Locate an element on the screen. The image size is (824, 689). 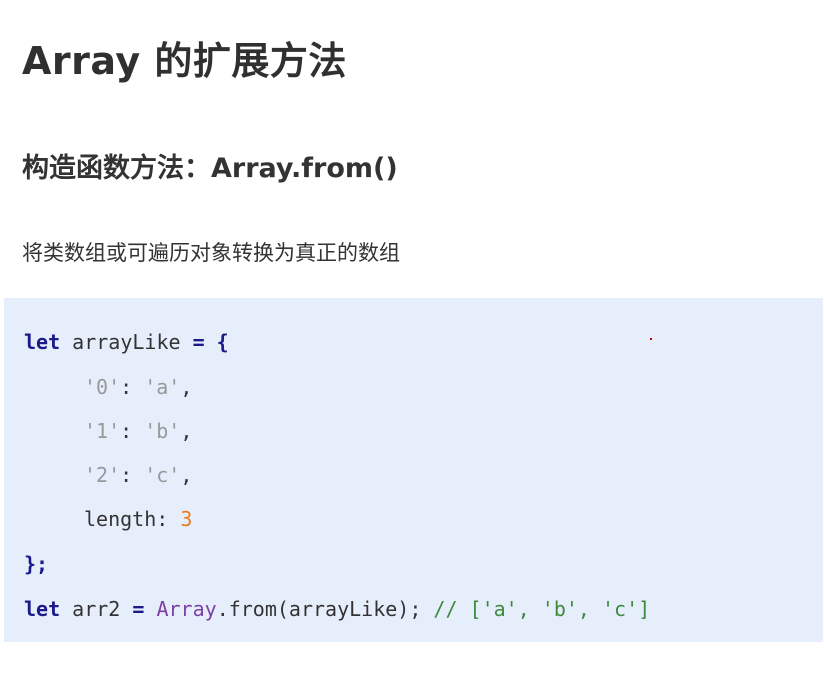
code-line-2: '0': 'a', is located at coordinates (108, 387).